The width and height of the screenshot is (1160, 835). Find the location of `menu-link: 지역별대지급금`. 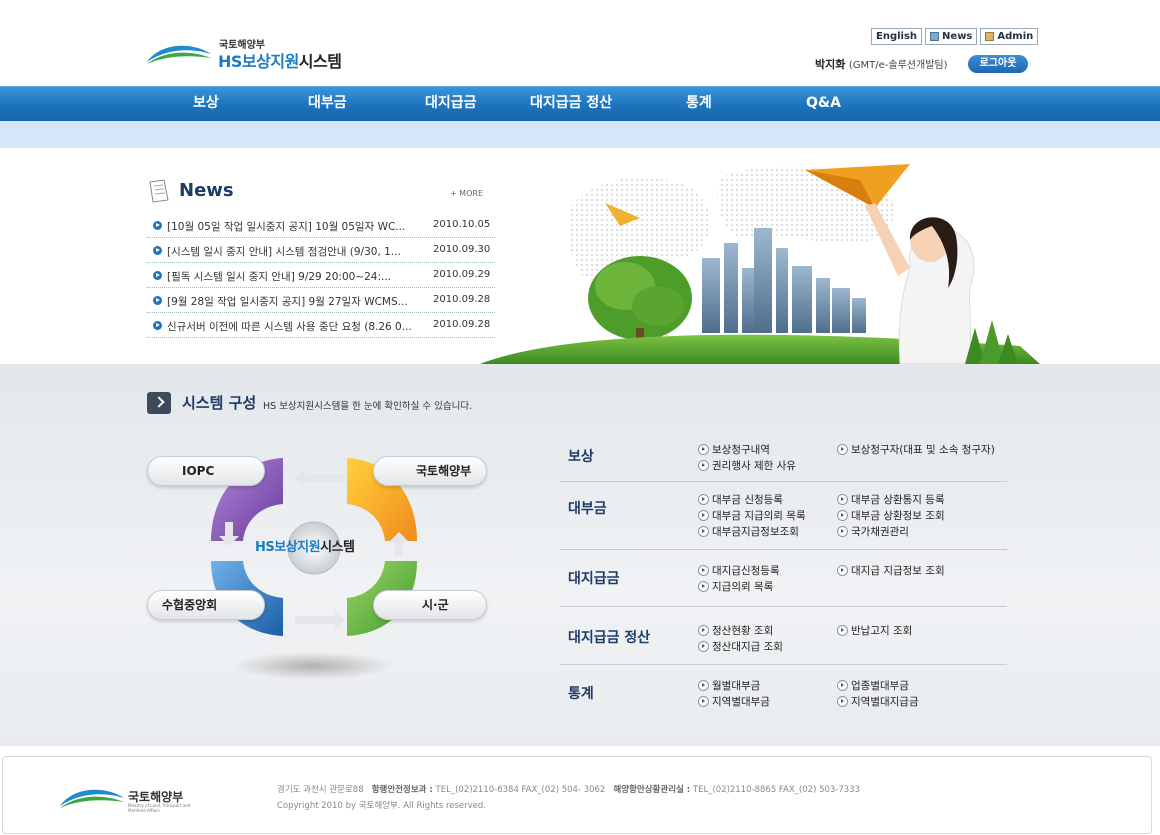

menu-link: 지역별대지급금 is located at coordinates (878, 701).